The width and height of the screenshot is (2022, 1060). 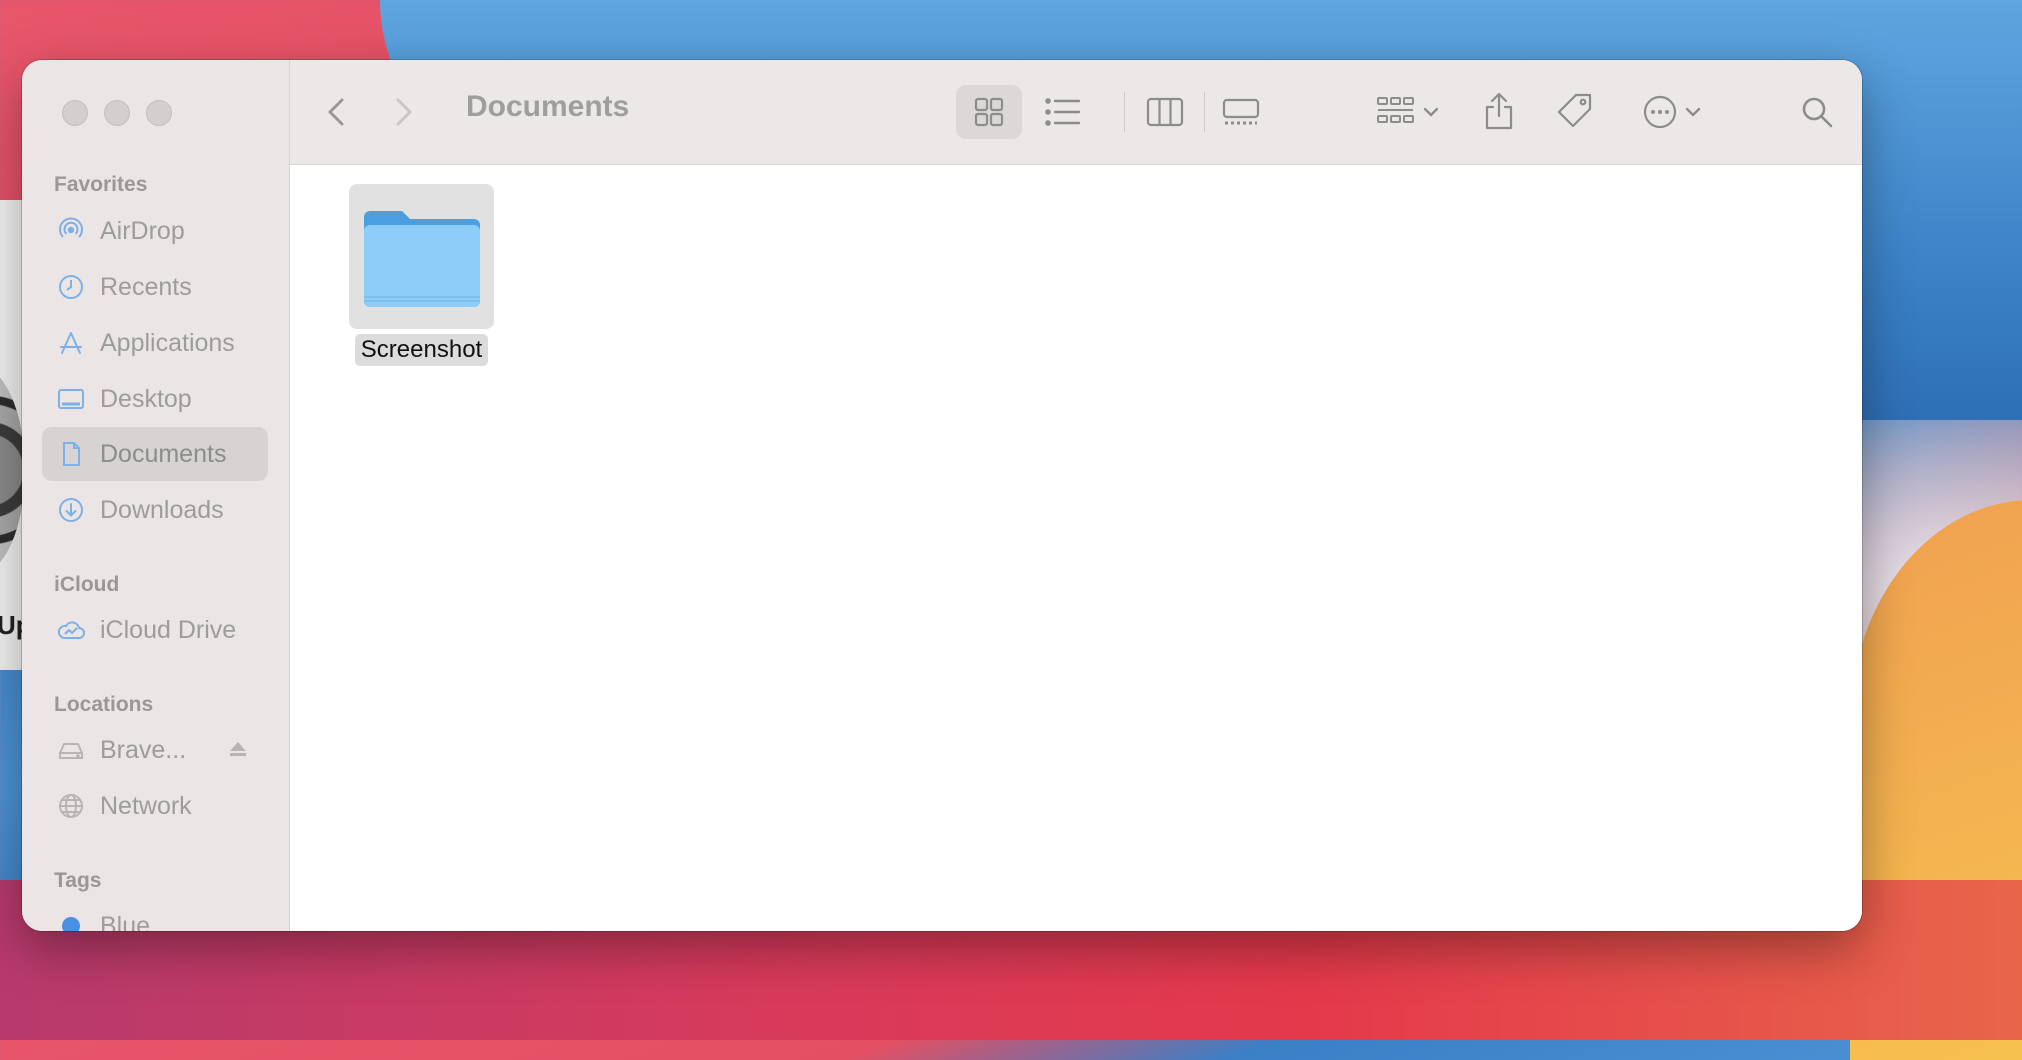 I want to click on minimize-button, so click(x=117, y=113).